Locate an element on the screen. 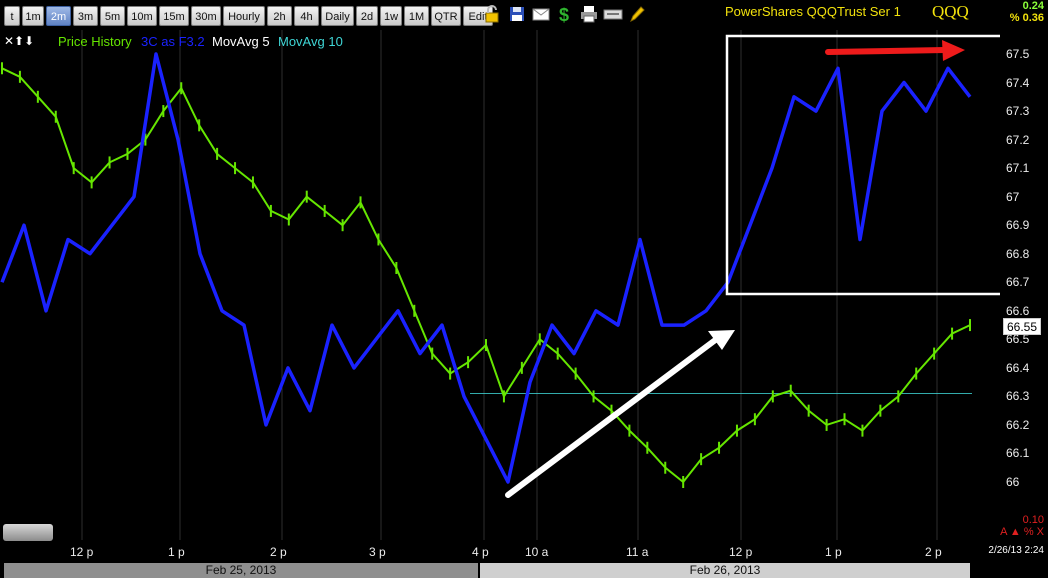 This screenshot has height=578, width=1048. timeframe-button-4h: 4h is located at coordinates (306, 16).